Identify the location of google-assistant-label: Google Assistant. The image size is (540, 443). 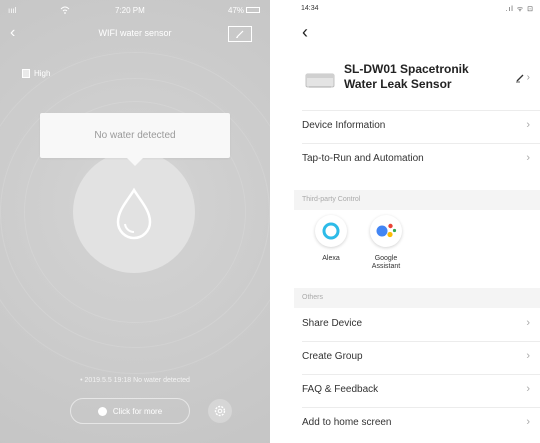
(386, 263).